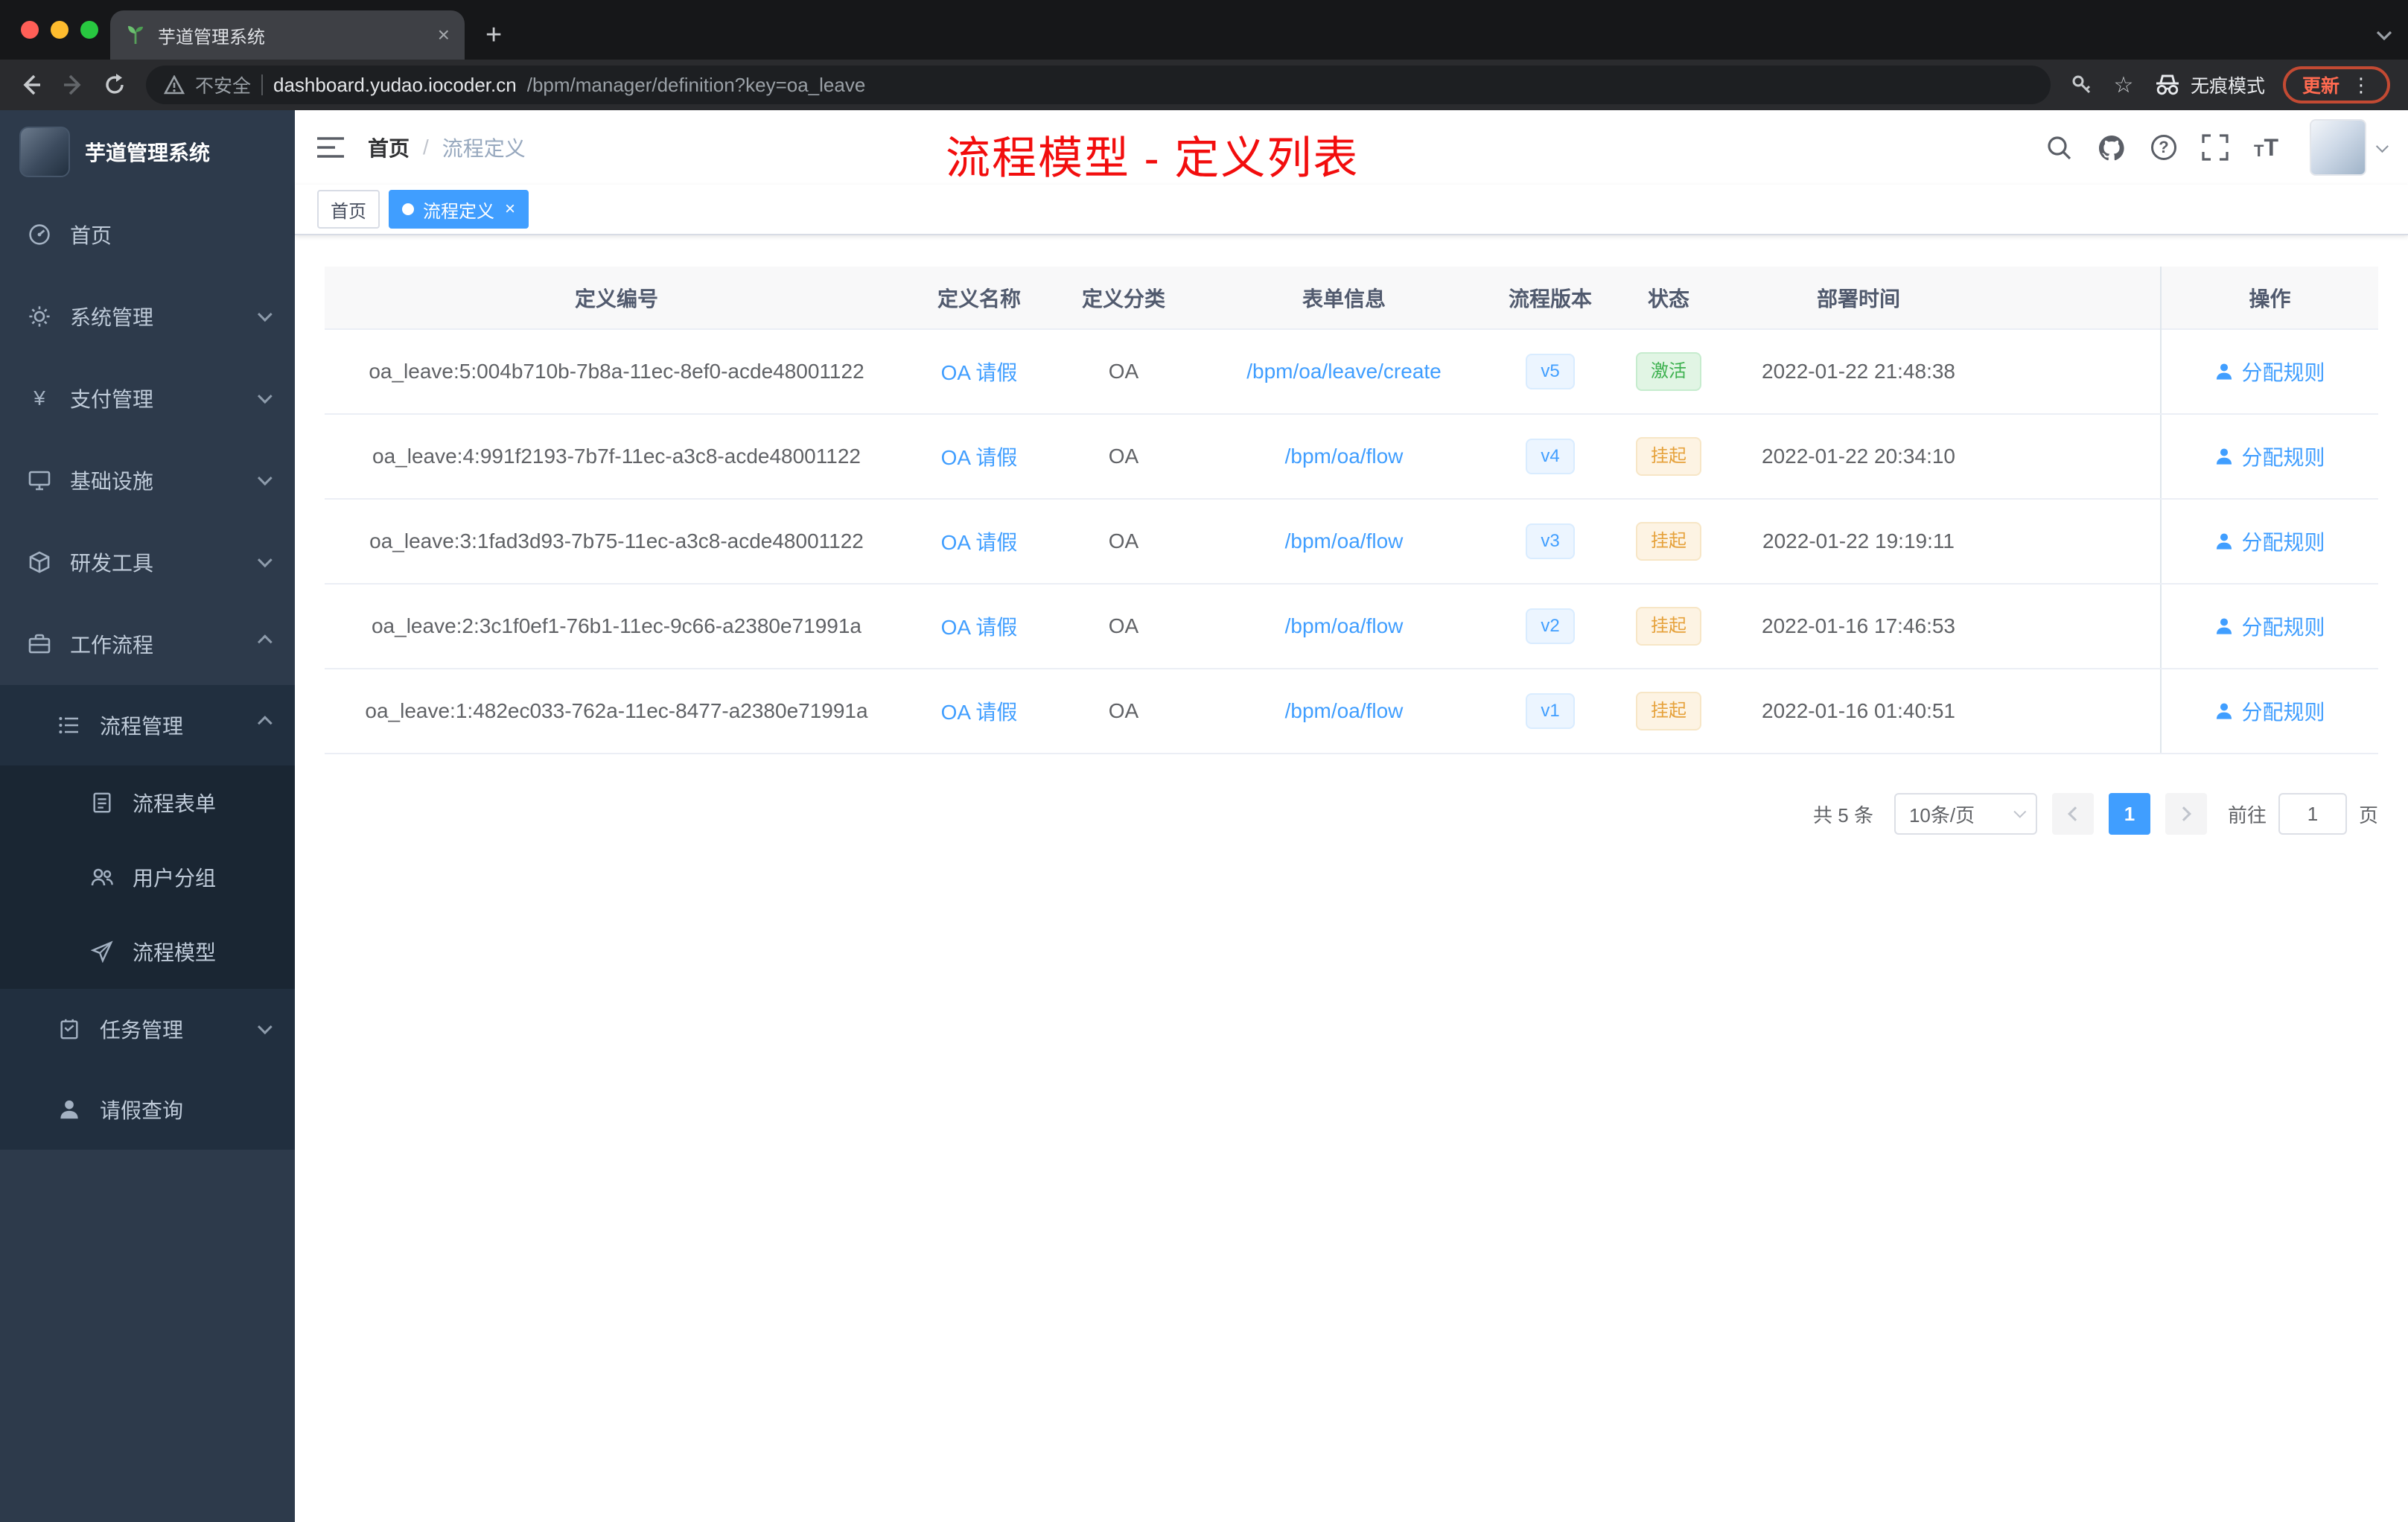  I want to click on sidebar-item-process-forms: 流程表单, so click(147, 802).